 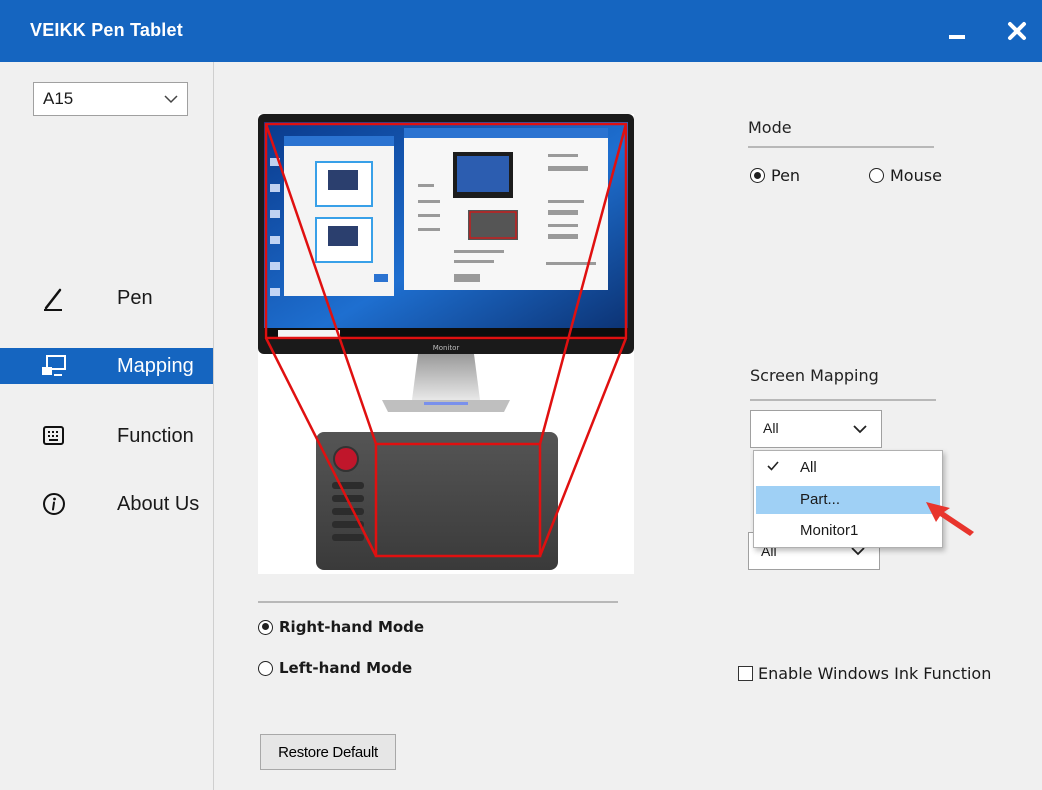 I want to click on mode-label: Mode, so click(x=770, y=127).